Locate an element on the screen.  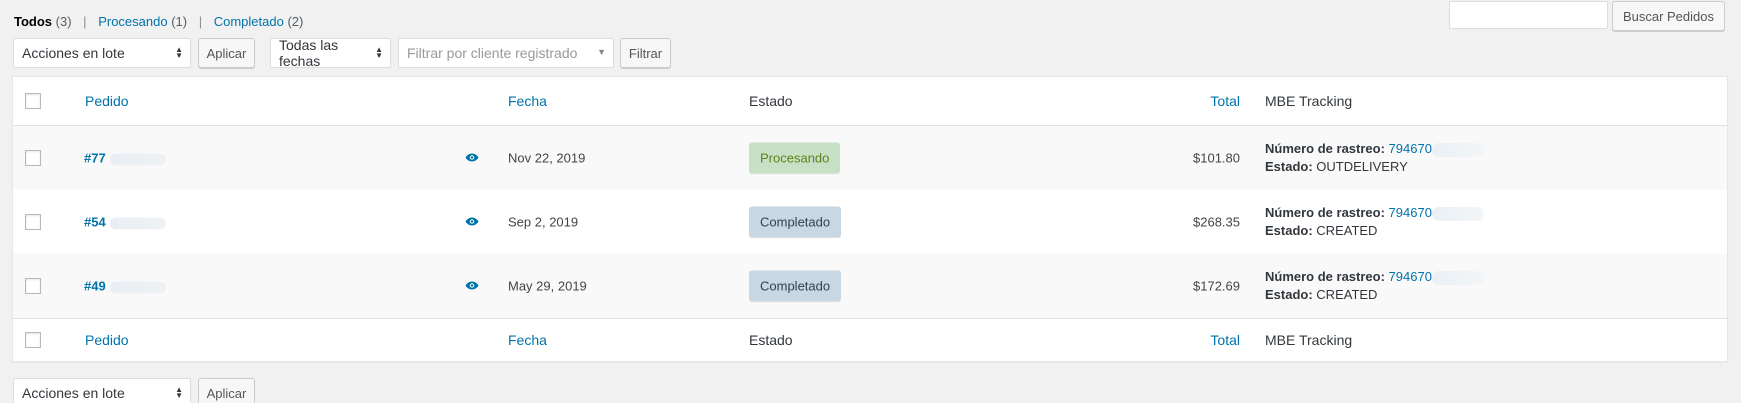
order-link: #77 is located at coordinates (95, 158).